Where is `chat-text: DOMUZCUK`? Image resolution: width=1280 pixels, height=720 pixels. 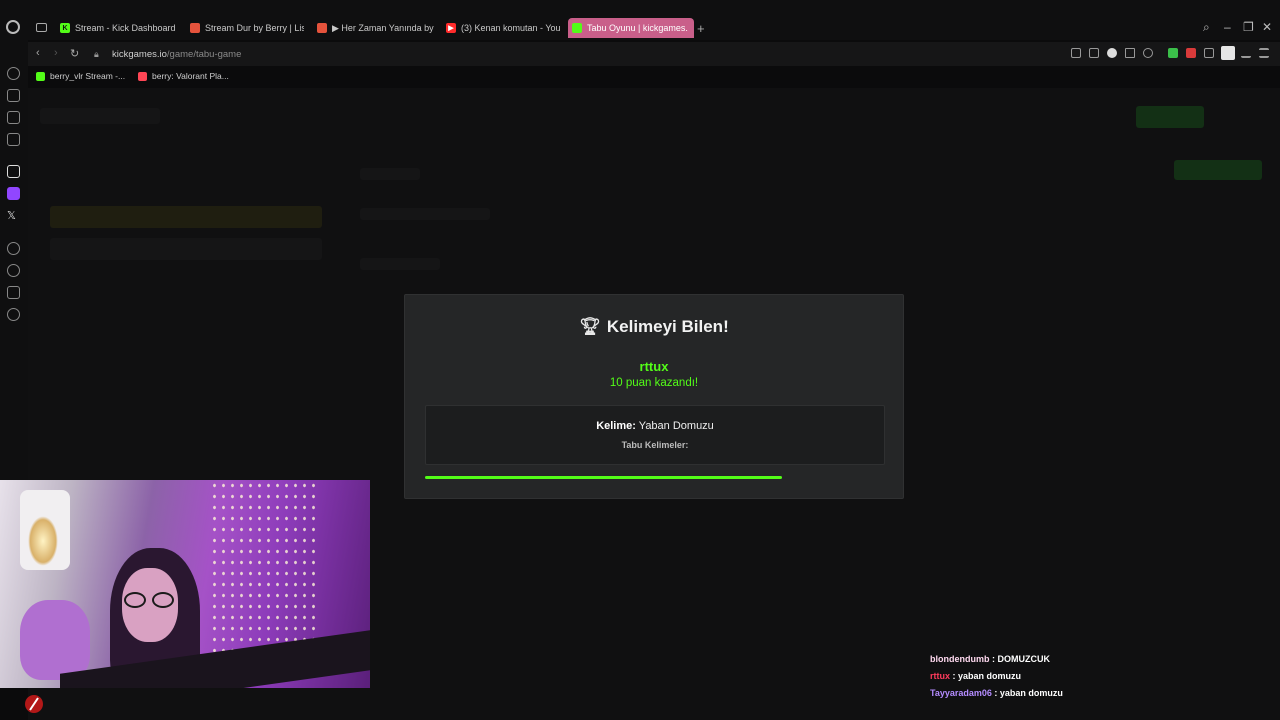
chat-text: DOMUZCUK is located at coordinates (1024, 659).